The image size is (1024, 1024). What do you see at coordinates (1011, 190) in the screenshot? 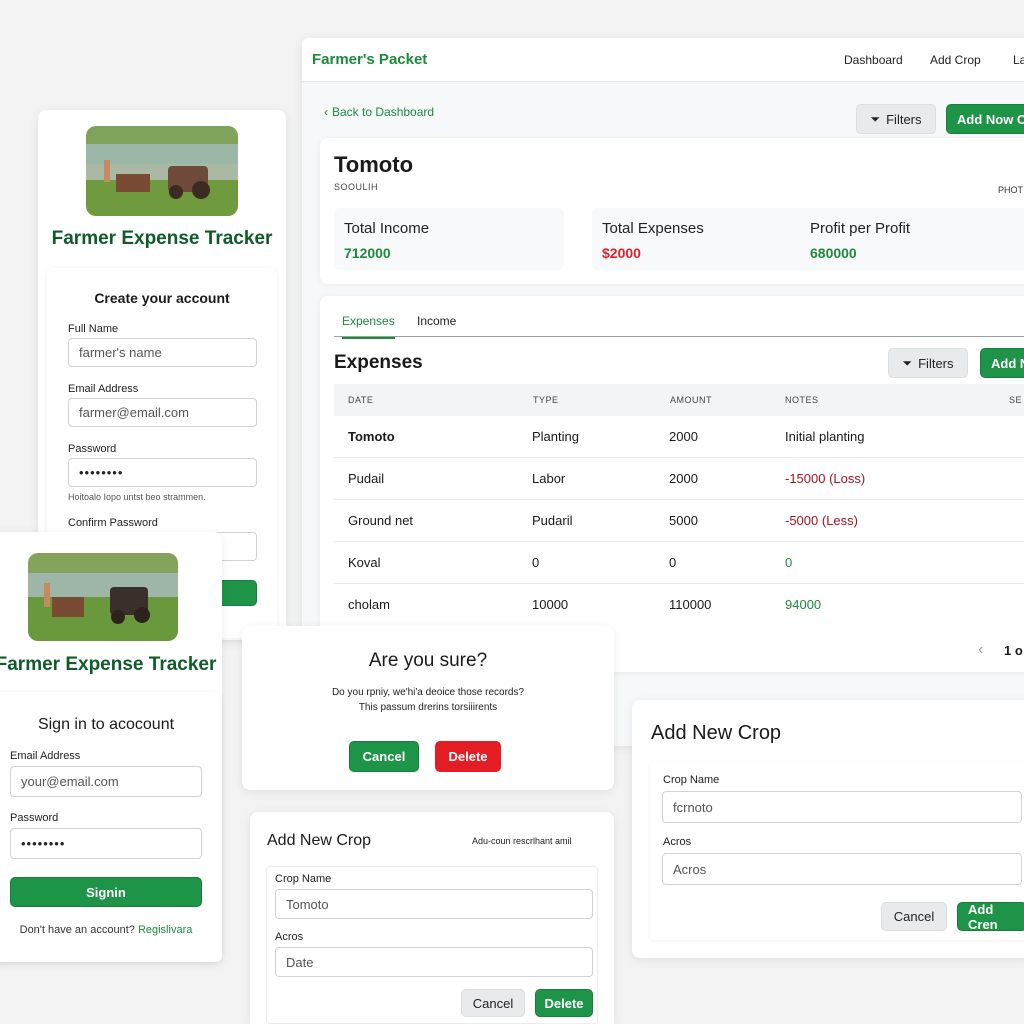
I see `photo-label: PHOT` at bounding box center [1011, 190].